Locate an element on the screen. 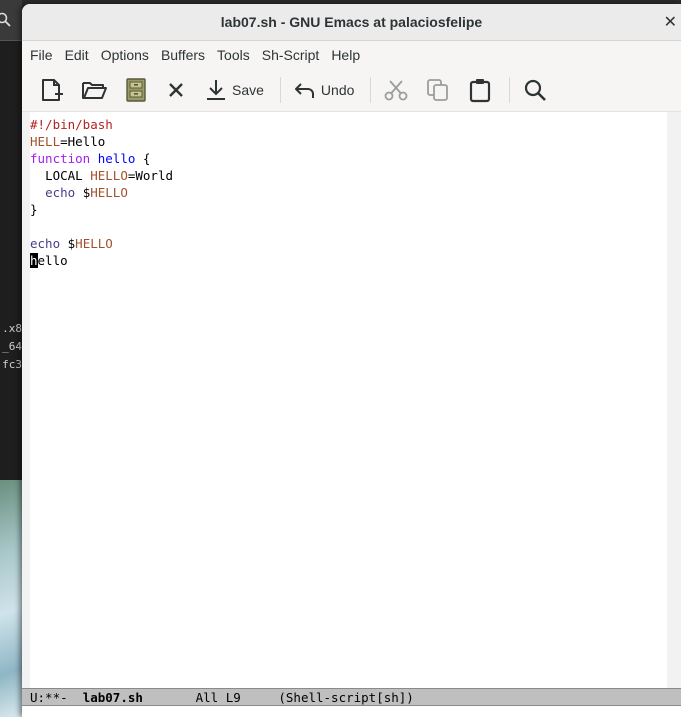 Image resolution: width=681 pixels, height=717 pixels. modeline-buffer-name: lab07.sh is located at coordinates (113, 697).